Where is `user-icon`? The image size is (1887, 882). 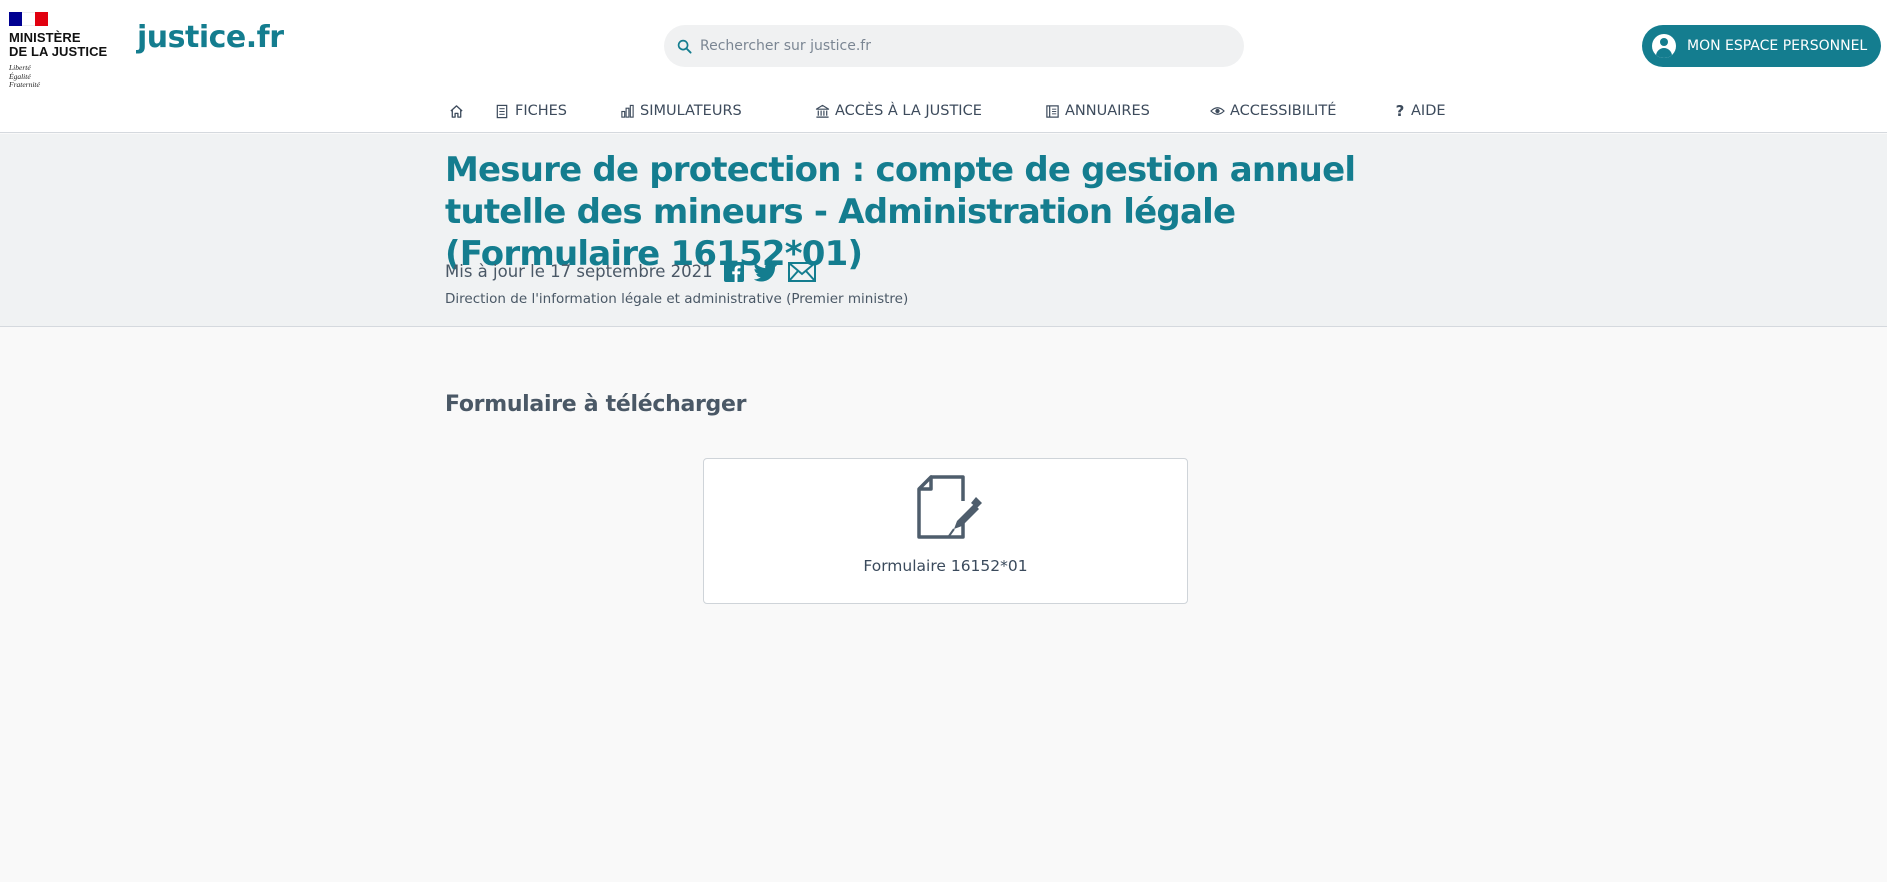 user-icon is located at coordinates (1664, 46).